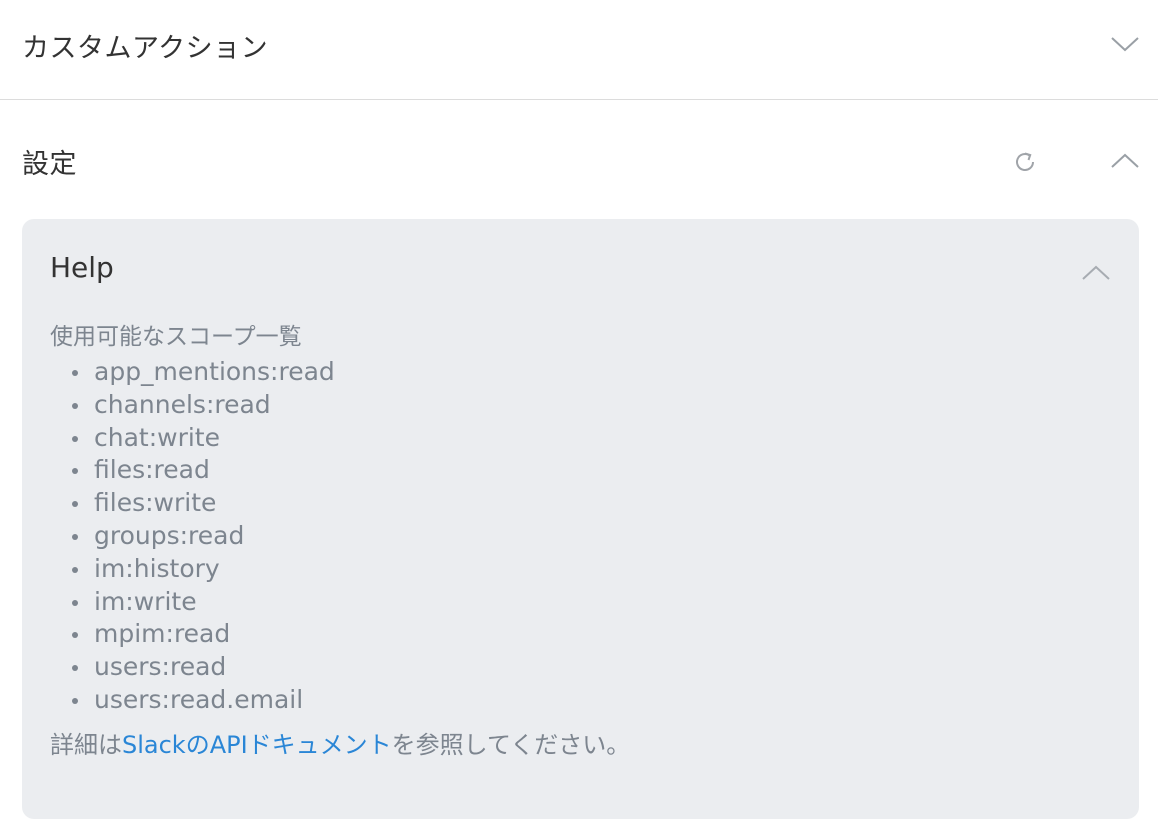 Image resolution: width=1158 pixels, height=819 pixels. What do you see at coordinates (49, 164) in the screenshot?
I see `settings-title: 設定` at bounding box center [49, 164].